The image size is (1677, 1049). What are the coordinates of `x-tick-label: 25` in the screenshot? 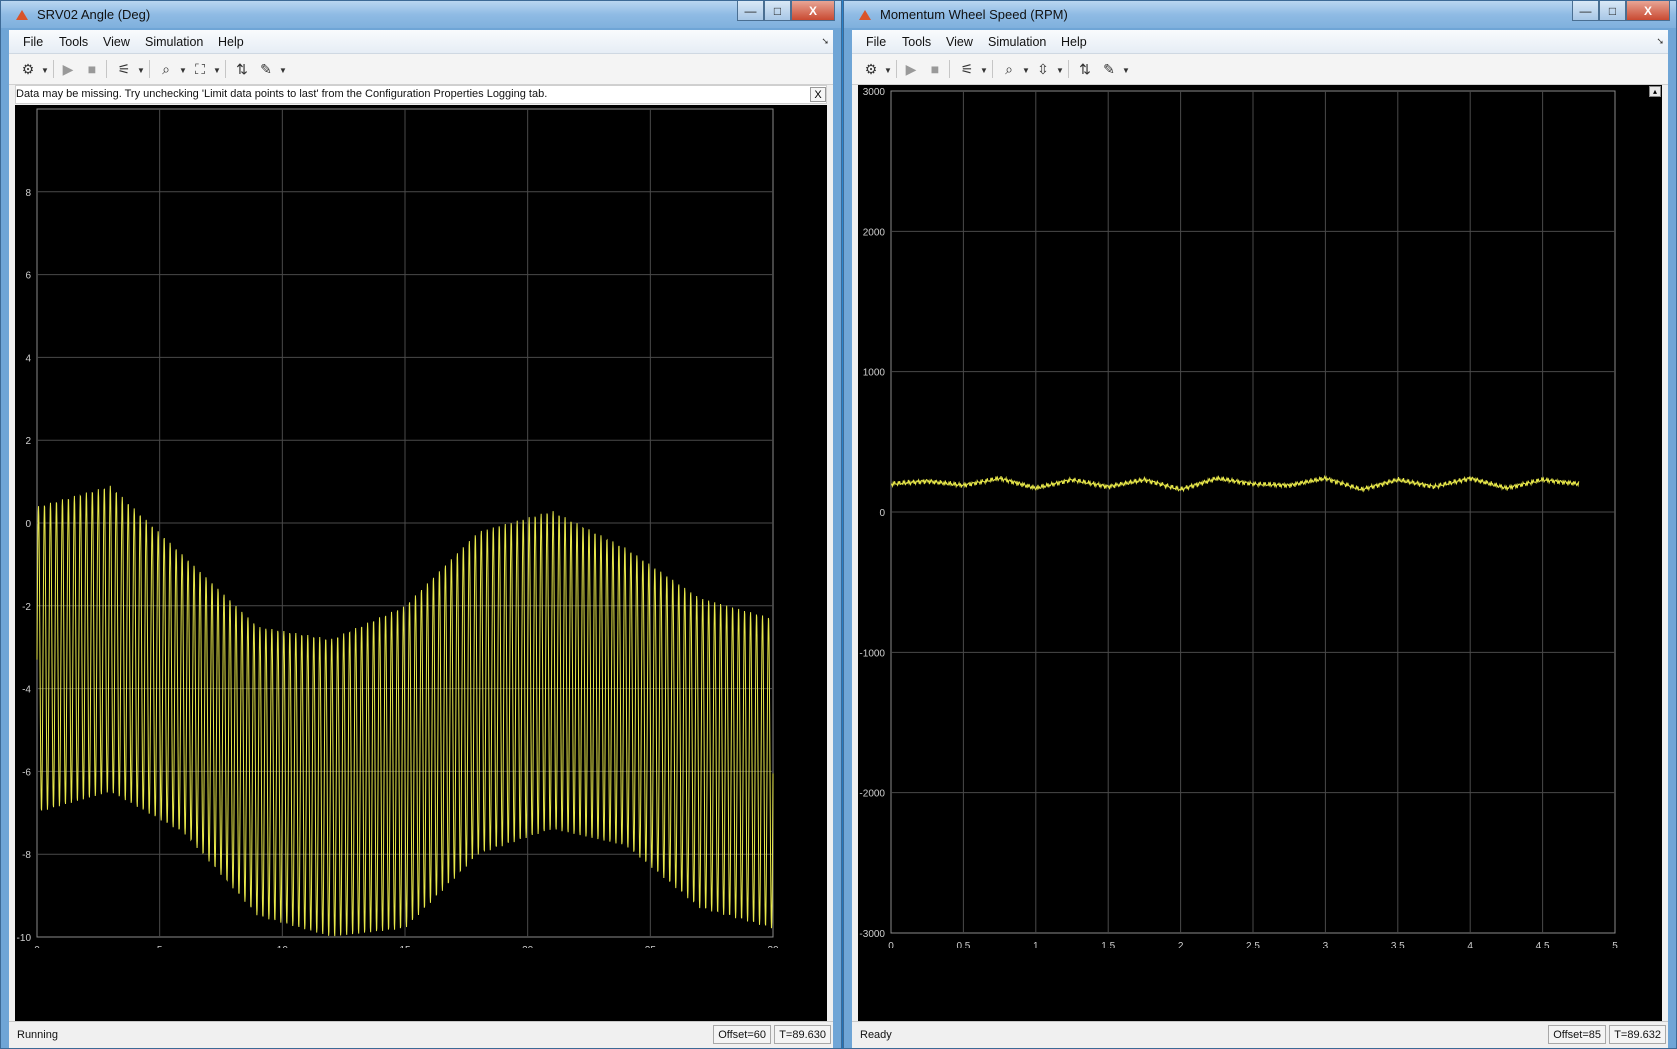 It's located at (651, 946).